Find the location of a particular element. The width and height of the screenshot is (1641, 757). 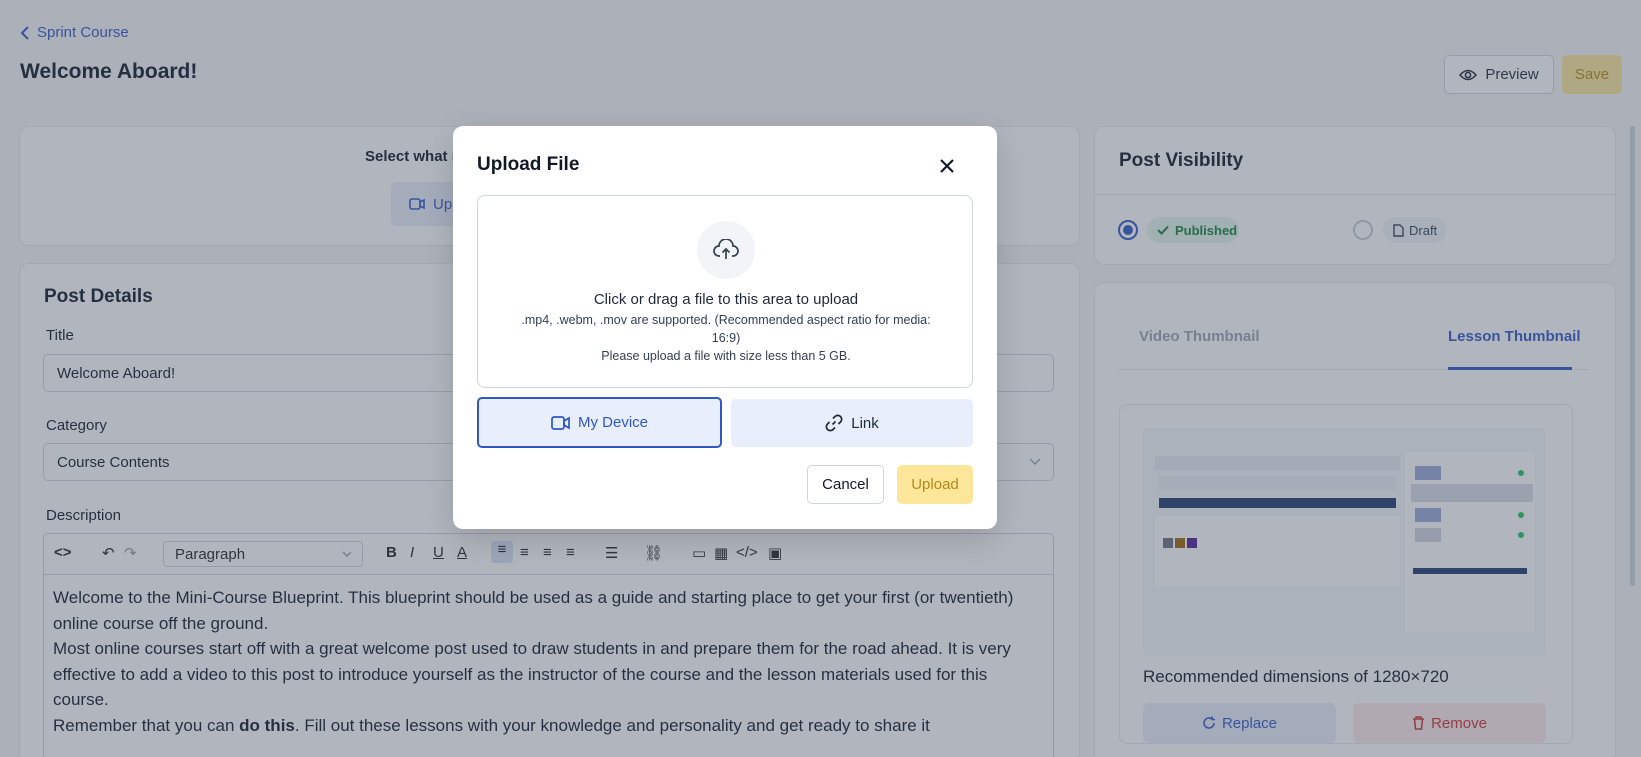

link-button: Link is located at coordinates (852, 423).